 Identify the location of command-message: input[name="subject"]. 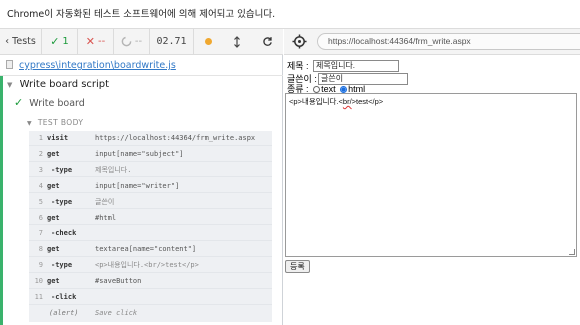
(139, 153).